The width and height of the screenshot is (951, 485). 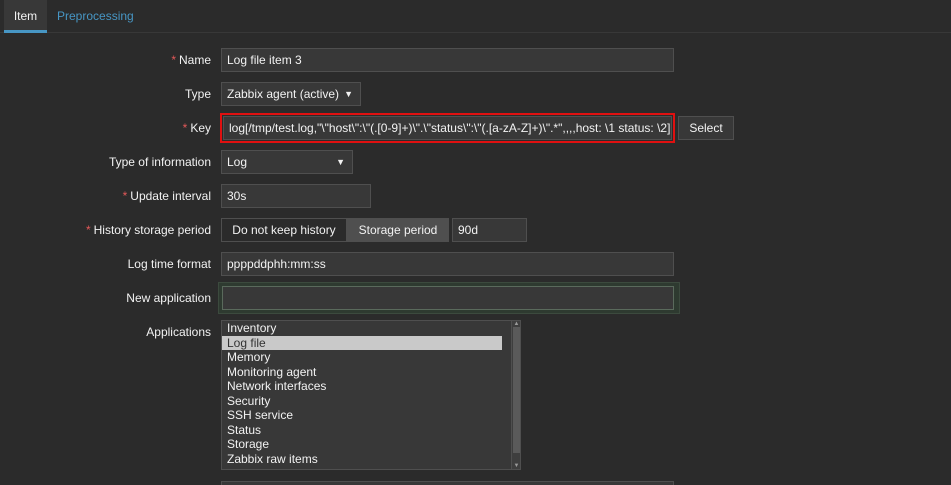 What do you see at coordinates (398, 230) in the screenshot?
I see `history-storage-period-button: Storage period` at bounding box center [398, 230].